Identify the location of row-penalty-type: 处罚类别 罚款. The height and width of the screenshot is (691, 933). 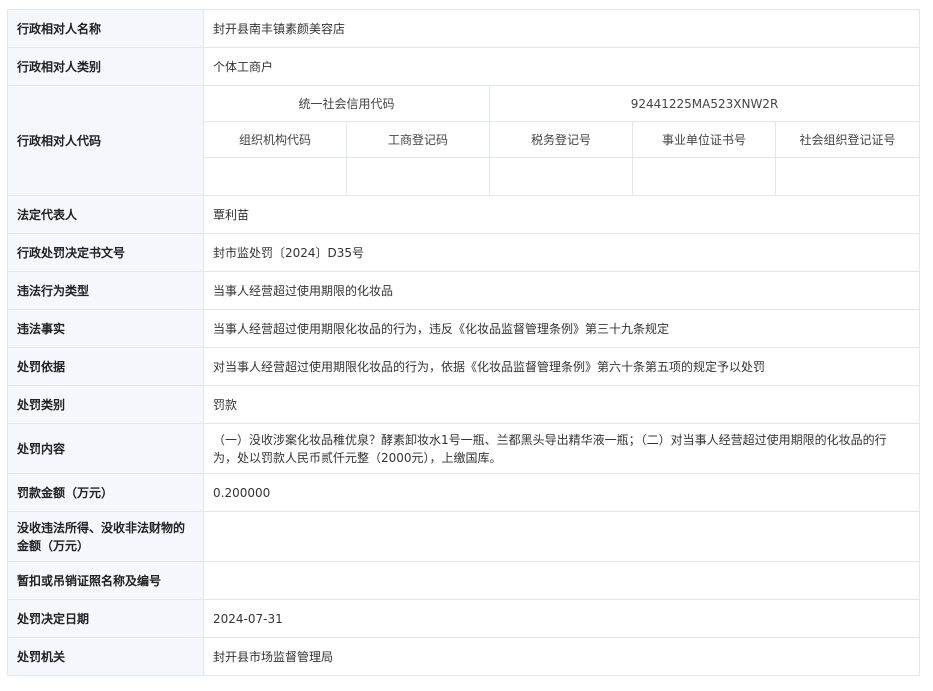
(463, 404).